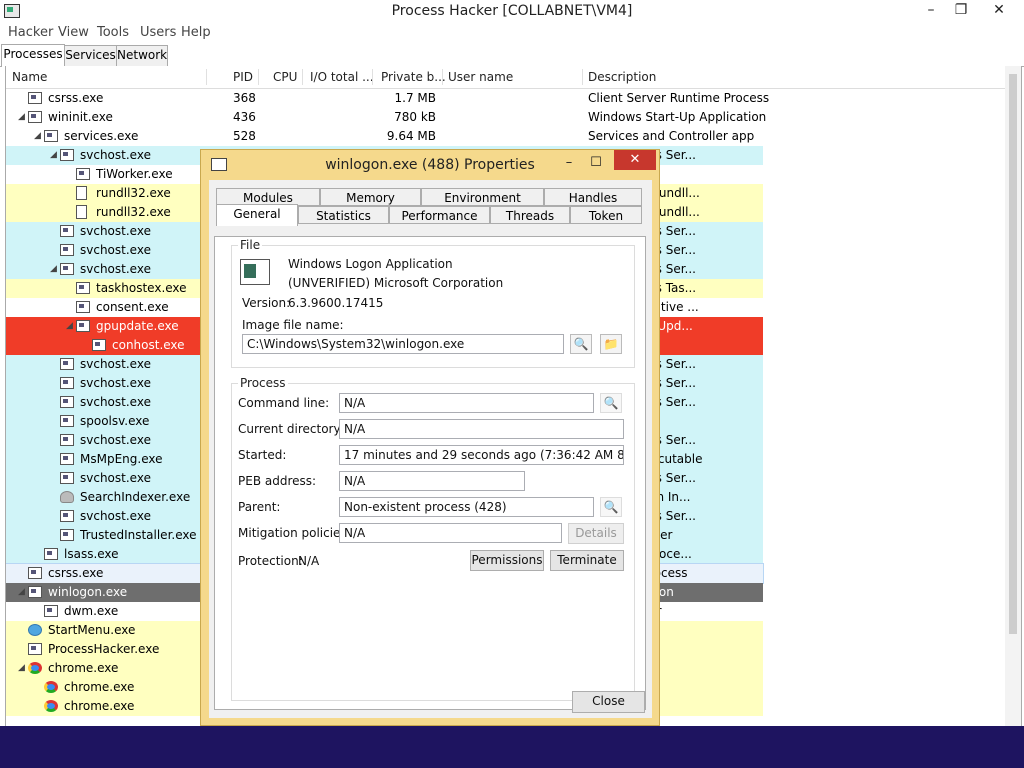 The image size is (1024, 768). What do you see at coordinates (101, 136) in the screenshot?
I see `process-name: services.exe` at bounding box center [101, 136].